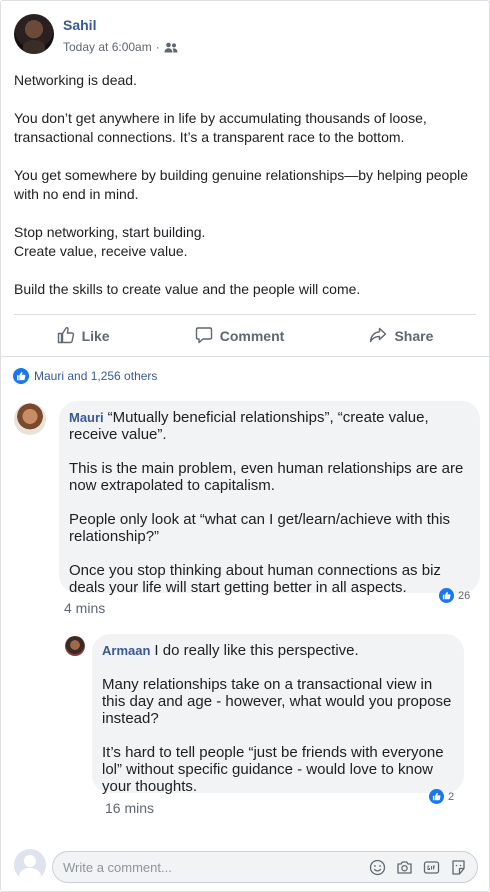  I want to click on comment-time: 4 mins, so click(84, 608).